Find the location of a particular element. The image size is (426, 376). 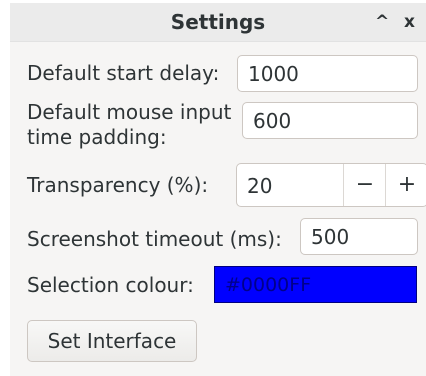

mouse-padding-label-line1: Default mouse input is located at coordinates (129, 112).